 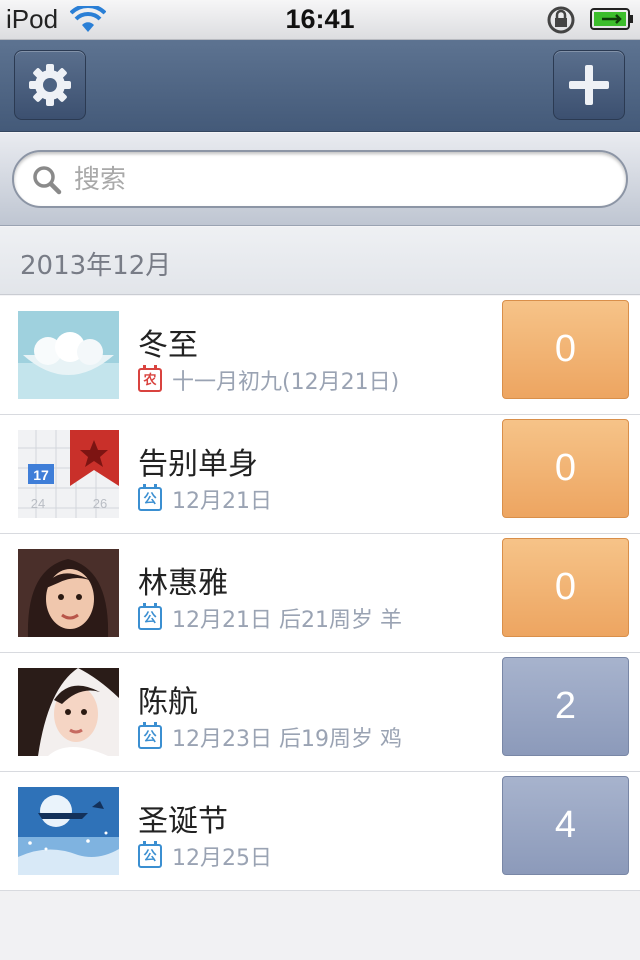 I want to click on list-item: 陈航 公 12月23日 后19周岁 鸡 2, so click(x=320, y=712).